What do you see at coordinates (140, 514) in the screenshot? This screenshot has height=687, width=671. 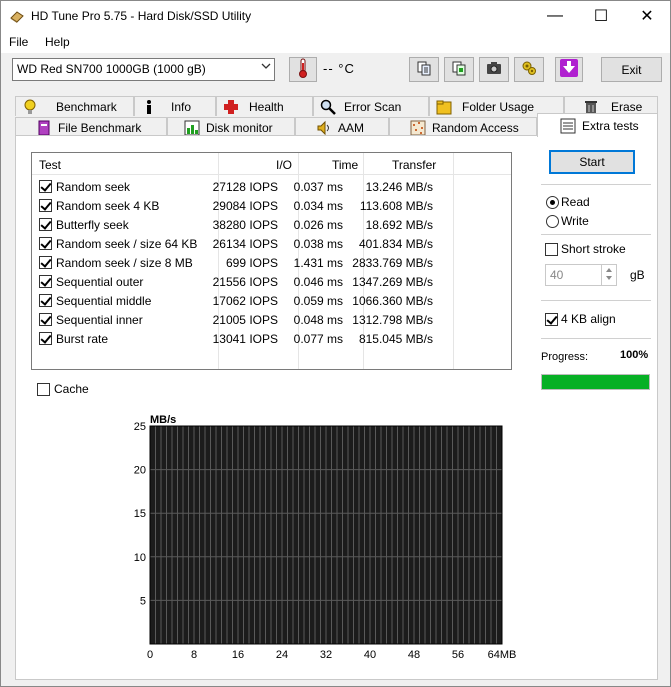 I see `chart-y-tick-label: 15` at bounding box center [140, 514].